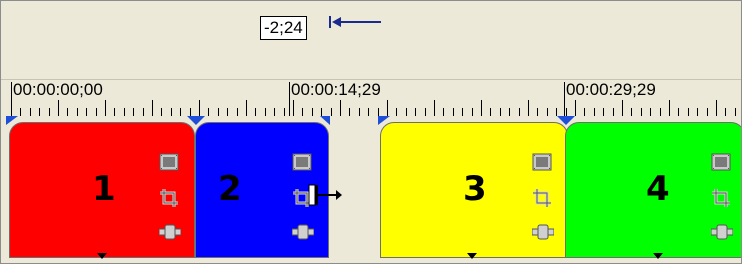  Describe the element at coordinates (325, 195) in the screenshot. I see `trim-cursor-icon` at that location.